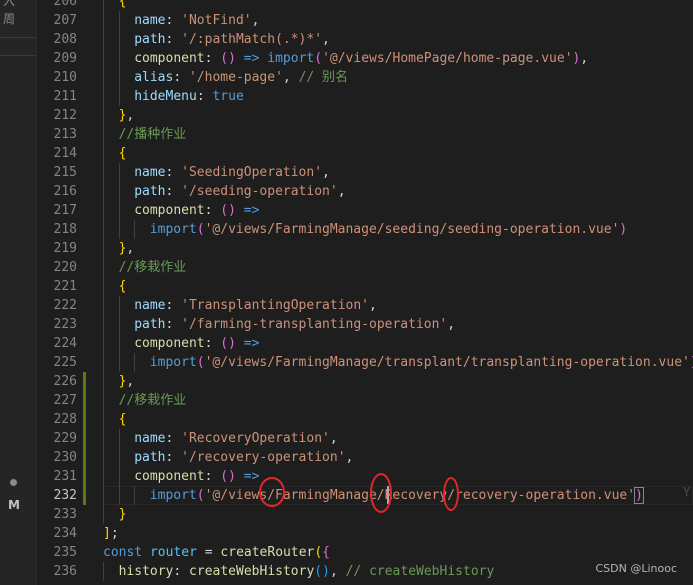 The image size is (693, 585). Describe the element at coordinates (364, 115) in the screenshot. I see `code-line: 212},` at that location.